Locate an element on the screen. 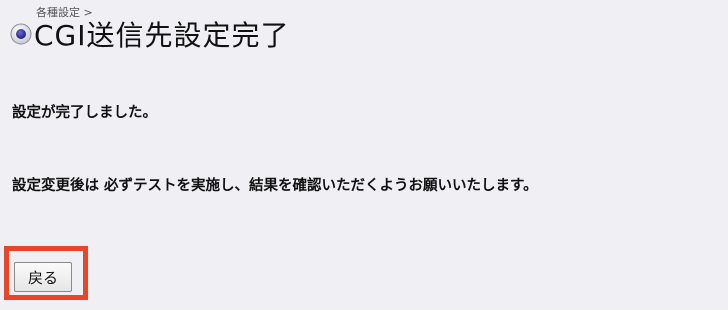 This screenshot has height=310, width=728. page-title: CGI送信先設定完了 is located at coordinates (162, 35).